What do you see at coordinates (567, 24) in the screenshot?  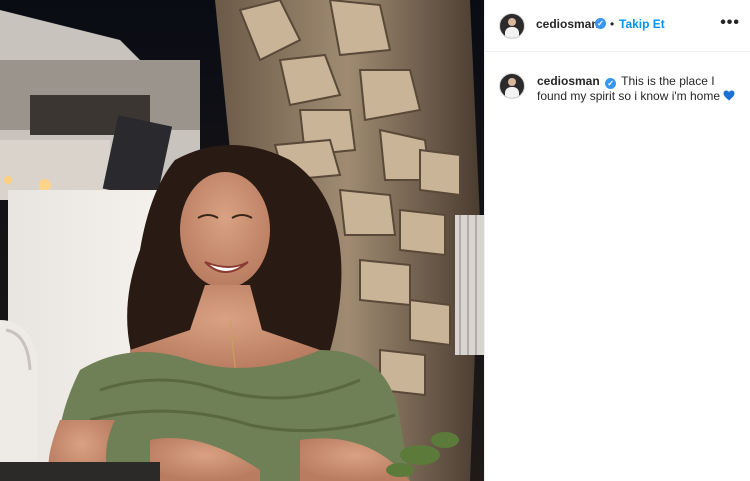 I see `header-username: cediosman` at bounding box center [567, 24].